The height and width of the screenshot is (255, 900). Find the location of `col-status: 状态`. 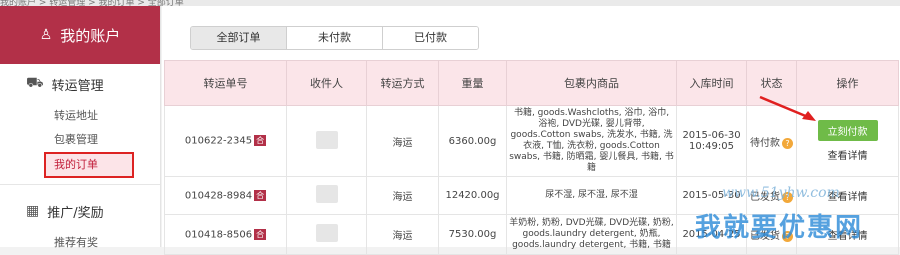

col-status: 状态 is located at coordinates (771, 83).